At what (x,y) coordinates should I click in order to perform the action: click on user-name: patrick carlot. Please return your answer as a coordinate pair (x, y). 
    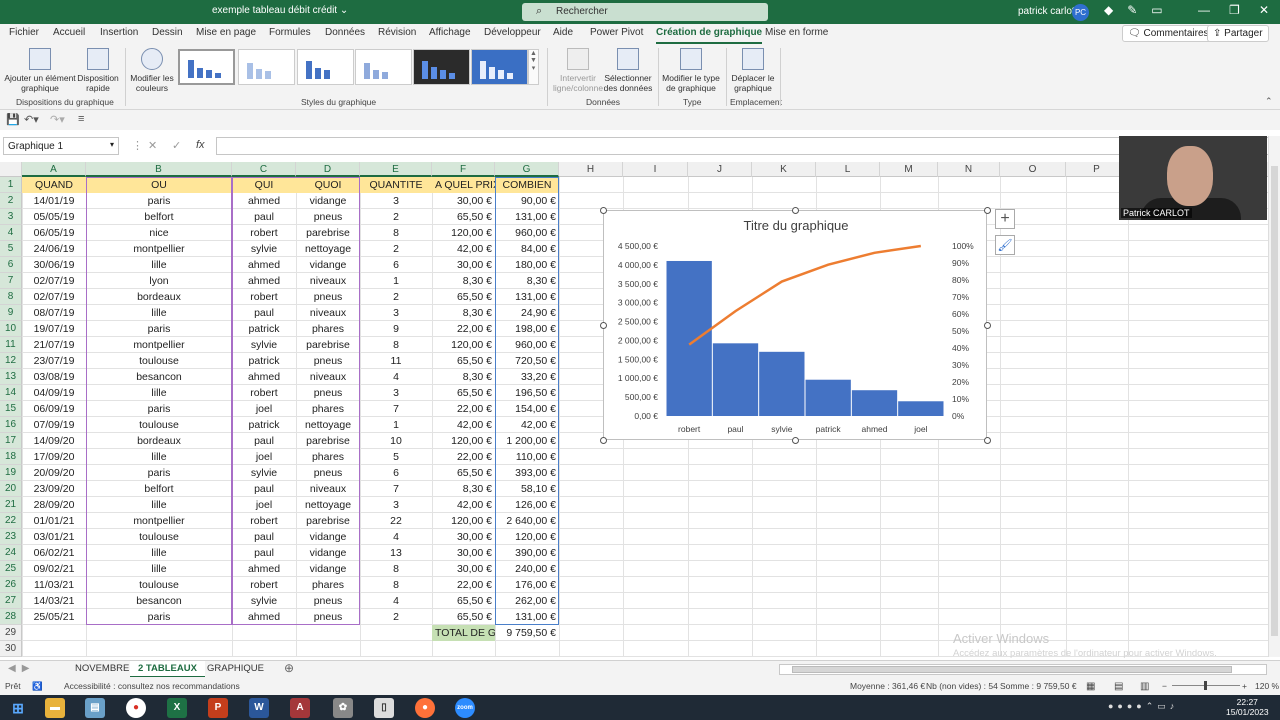
    Looking at the image, I should click on (1046, 11).